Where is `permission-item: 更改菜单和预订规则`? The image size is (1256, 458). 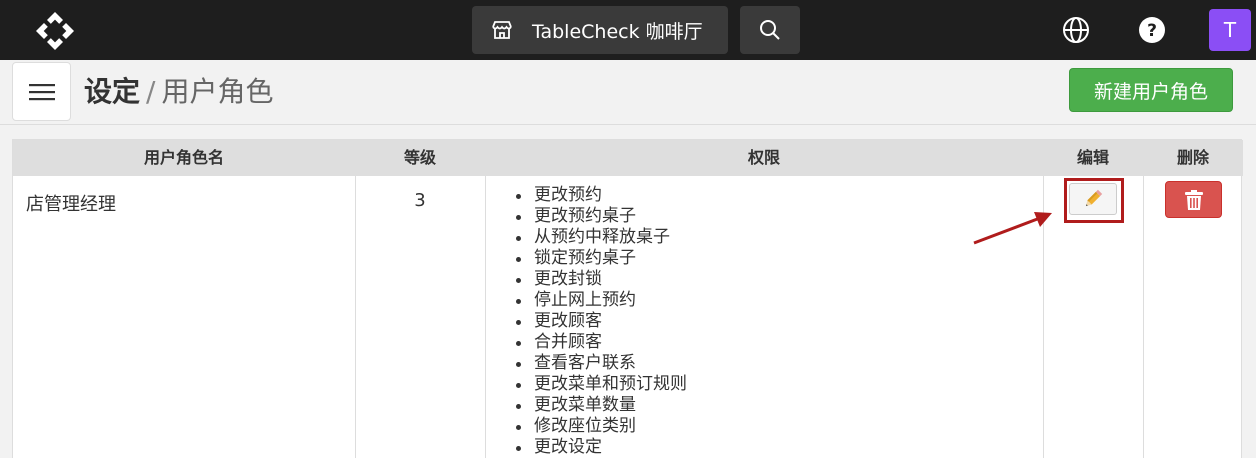 permission-item: 更改菜单和预订规则 is located at coordinates (598, 384).